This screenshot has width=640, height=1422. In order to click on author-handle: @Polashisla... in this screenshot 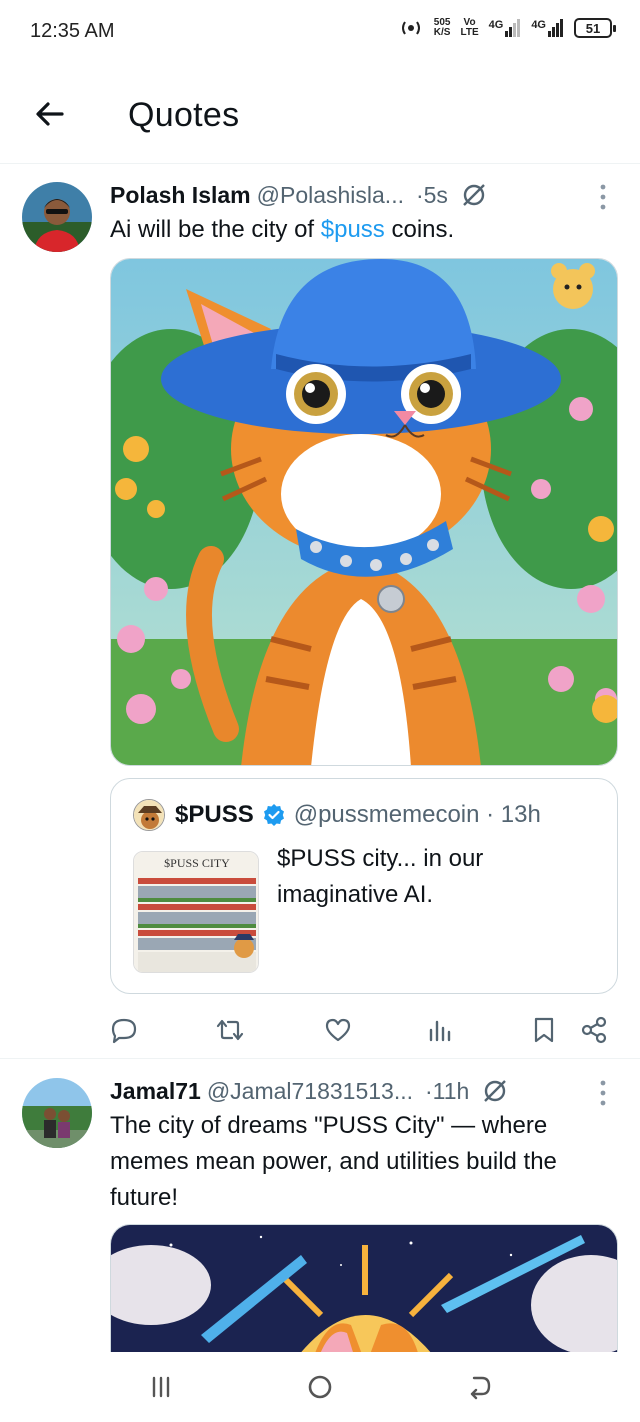, I will do `click(330, 195)`.